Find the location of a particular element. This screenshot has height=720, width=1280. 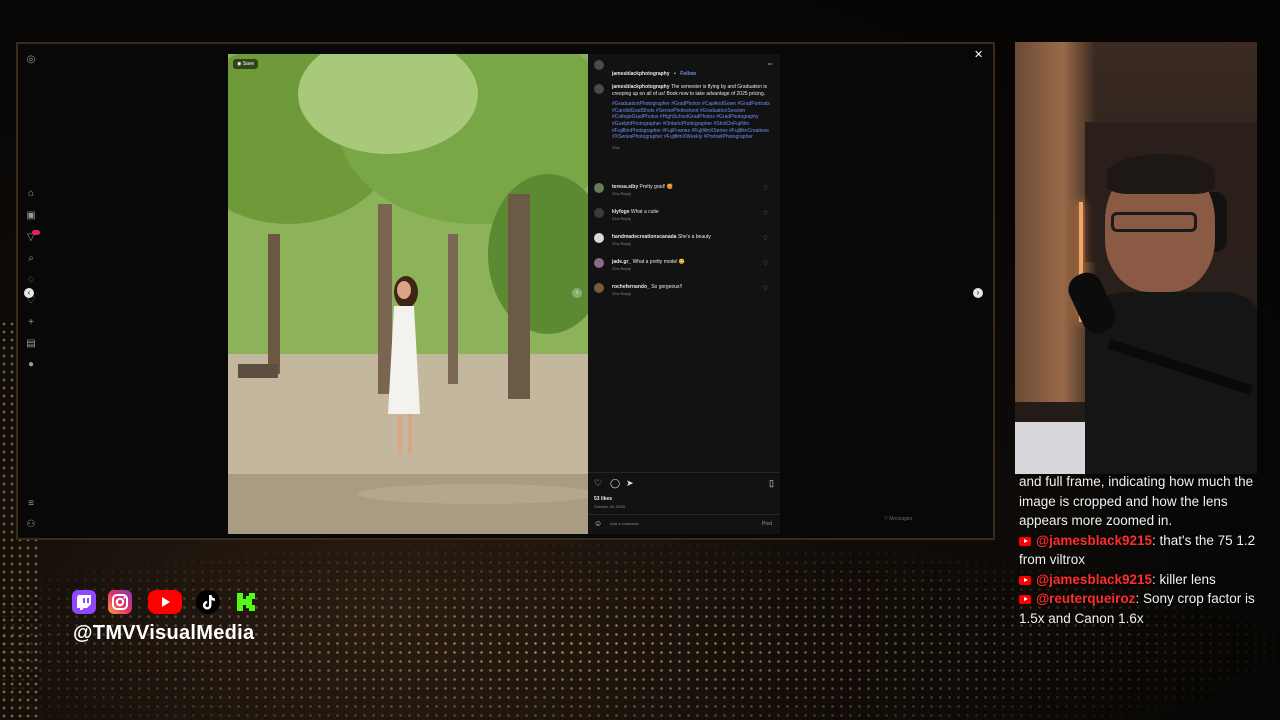

emoji-icon: ☺ is located at coordinates (598, 523).